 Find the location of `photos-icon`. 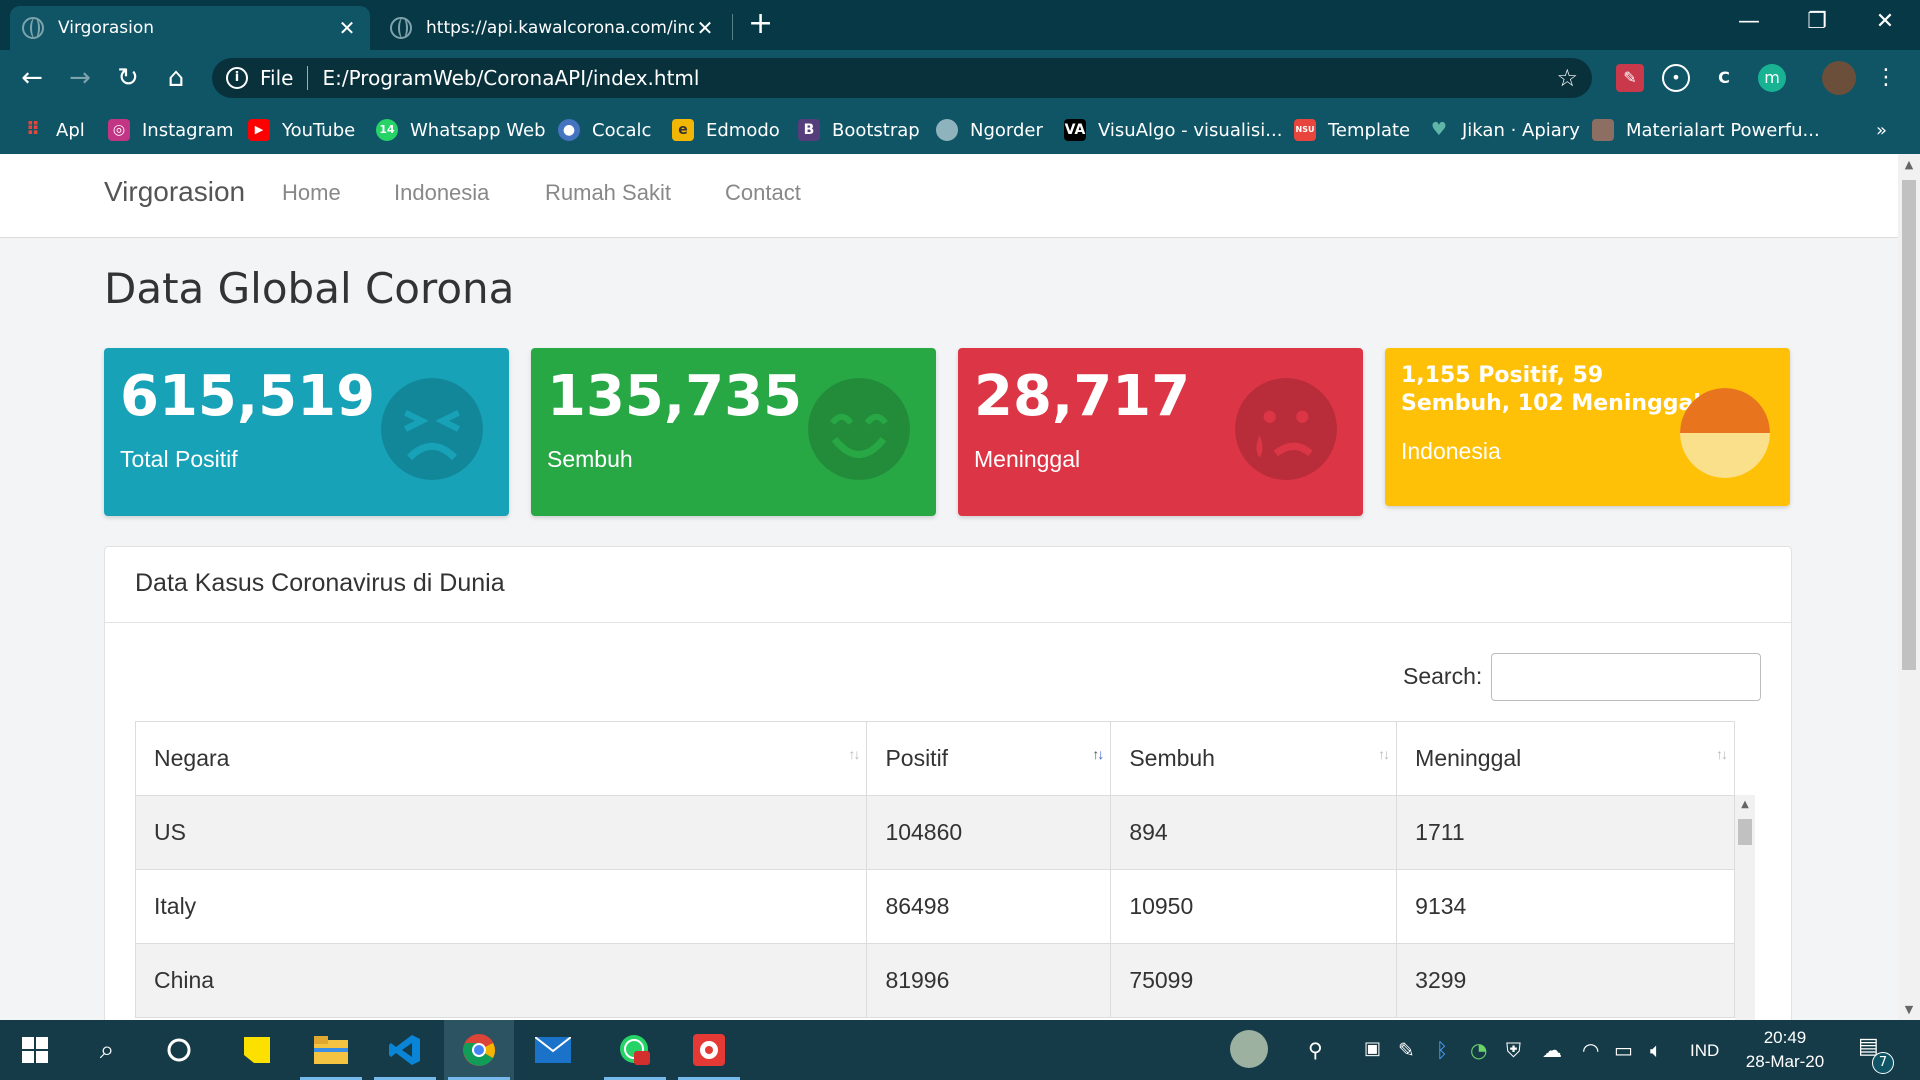

photos-icon is located at coordinates (709, 1050).